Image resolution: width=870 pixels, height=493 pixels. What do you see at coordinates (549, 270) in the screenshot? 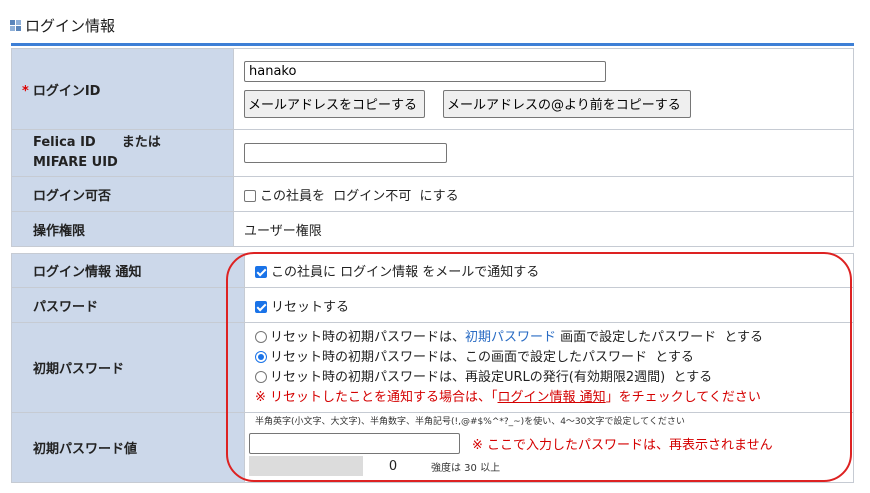
I see `notify-value-cell: この社員に ログイン情報 をメールで通知する` at bounding box center [549, 270].